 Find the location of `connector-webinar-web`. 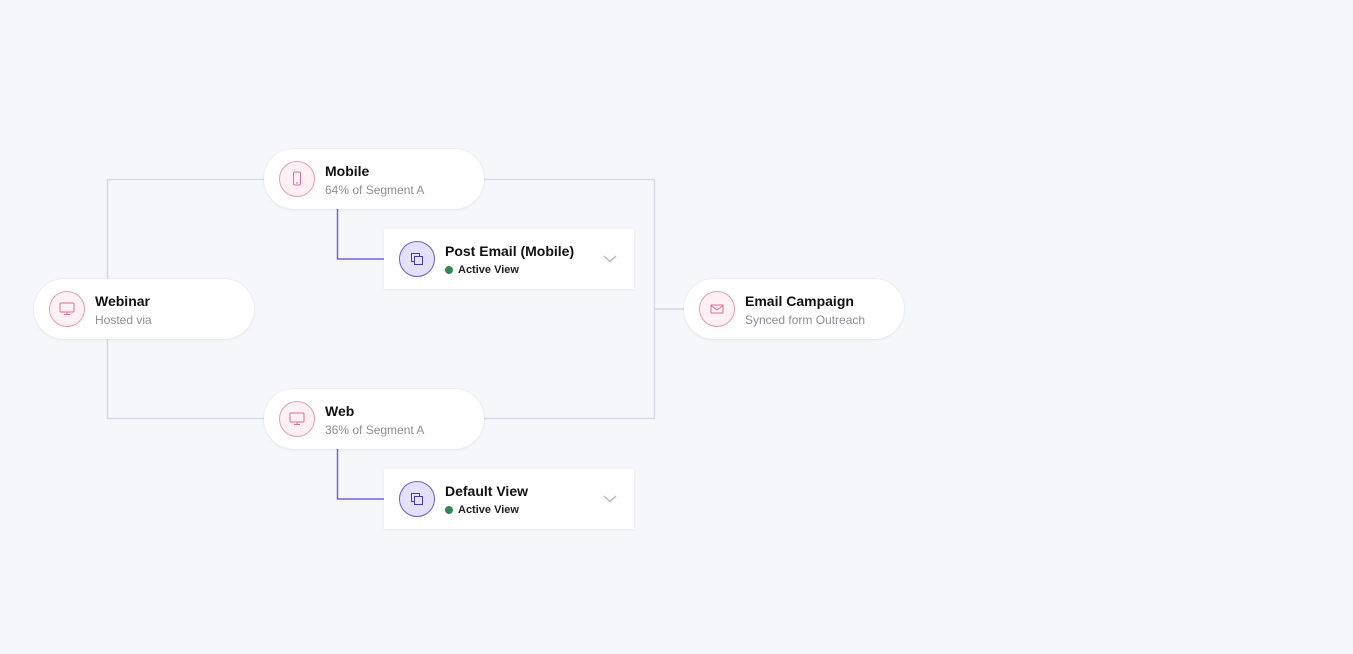

connector-webinar-web is located at coordinates (185, 379).